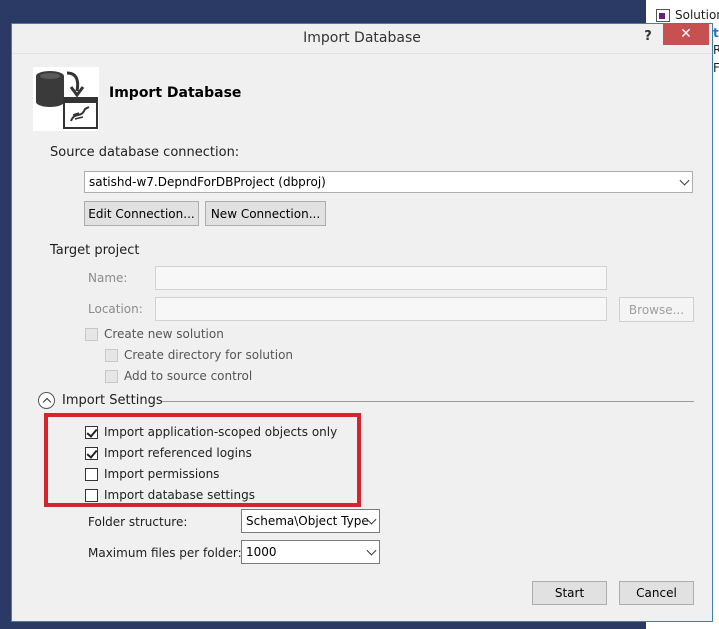  Describe the element at coordinates (310, 552) in the screenshot. I see `max-files-dropdown: 1000` at that location.